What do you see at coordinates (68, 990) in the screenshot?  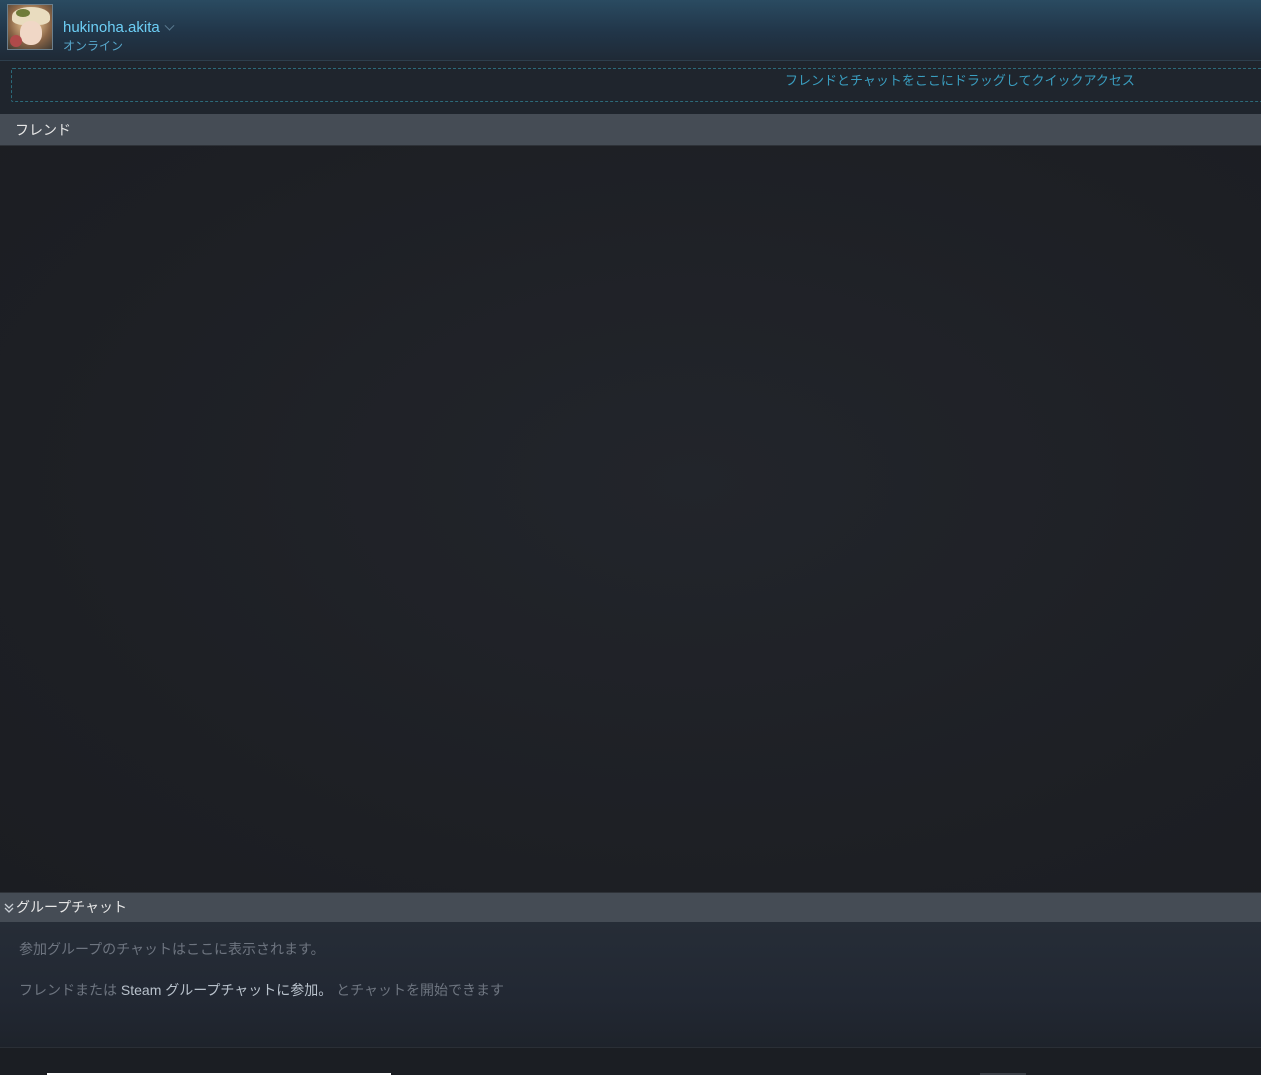 I see `join-hint-prefix: フレンドまたは` at bounding box center [68, 990].